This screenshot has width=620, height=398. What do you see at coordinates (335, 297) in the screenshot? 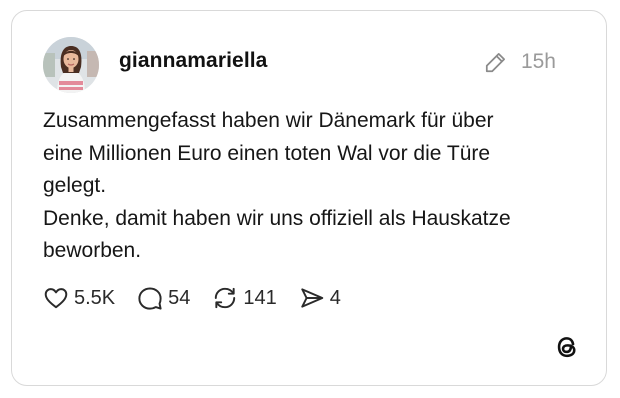
I see `share-count: 4` at bounding box center [335, 297].